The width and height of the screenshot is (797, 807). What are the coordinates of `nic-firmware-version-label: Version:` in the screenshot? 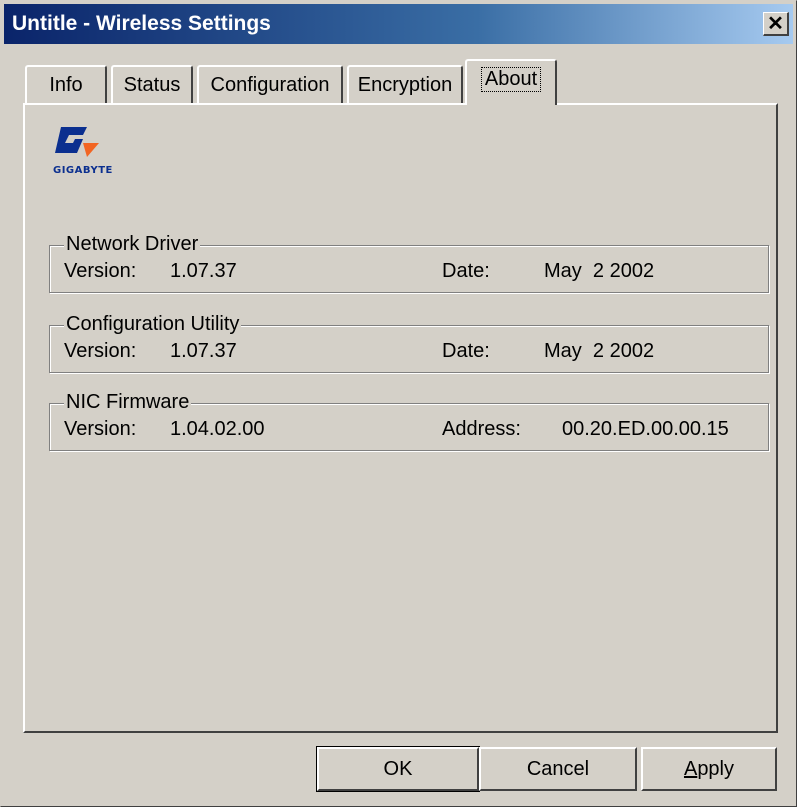 It's located at (100, 429).